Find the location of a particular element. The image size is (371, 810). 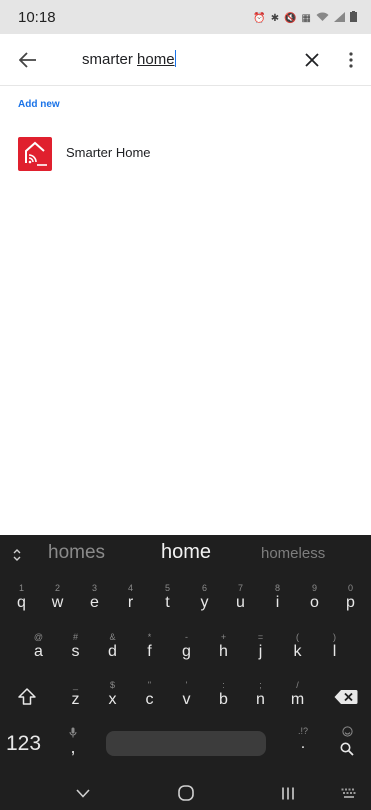

key-h: + h is located at coordinates (223, 652).